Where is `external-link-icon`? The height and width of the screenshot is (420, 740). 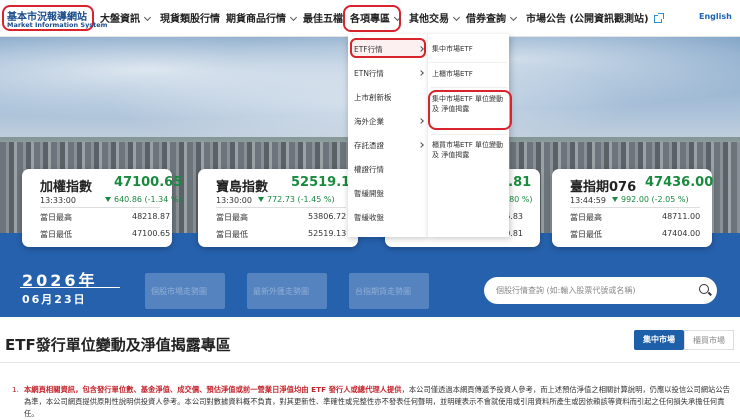
external-link-icon is located at coordinates (658, 18).